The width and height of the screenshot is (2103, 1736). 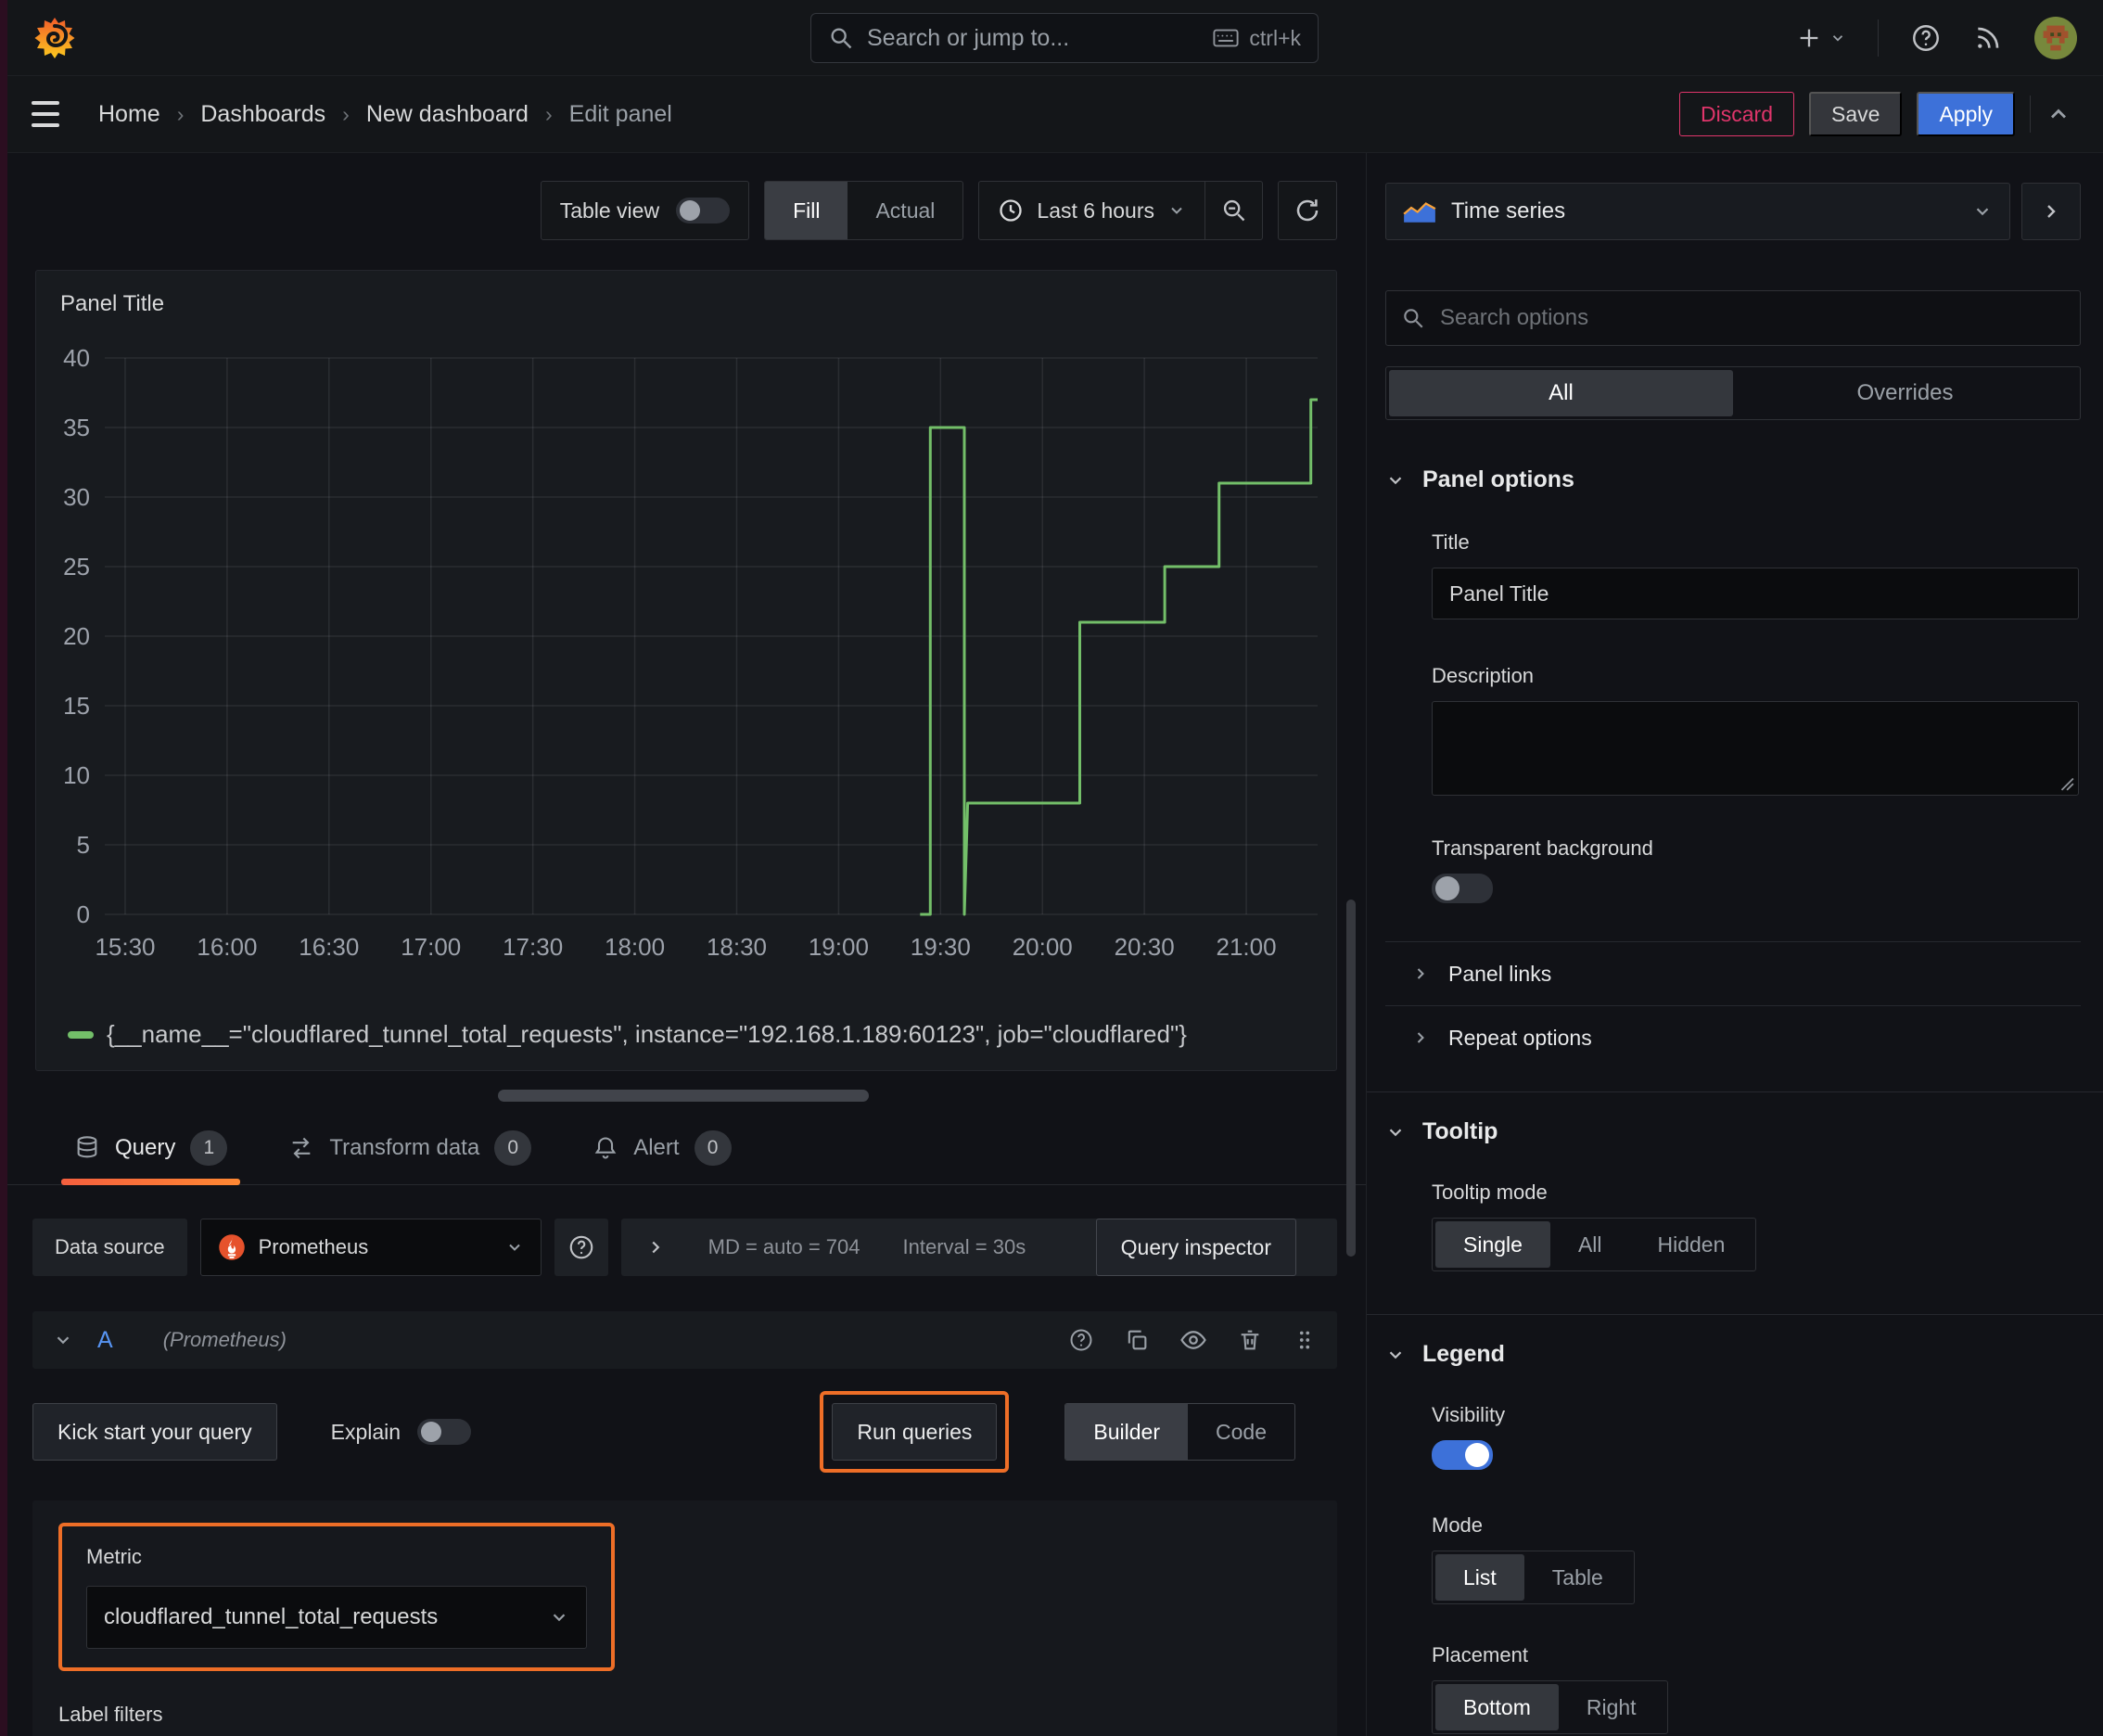 What do you see at coordinates (1611, 1707) in the screenshot?
I see `legend-placement-right: Right` at bounding box center [1611, 1707].